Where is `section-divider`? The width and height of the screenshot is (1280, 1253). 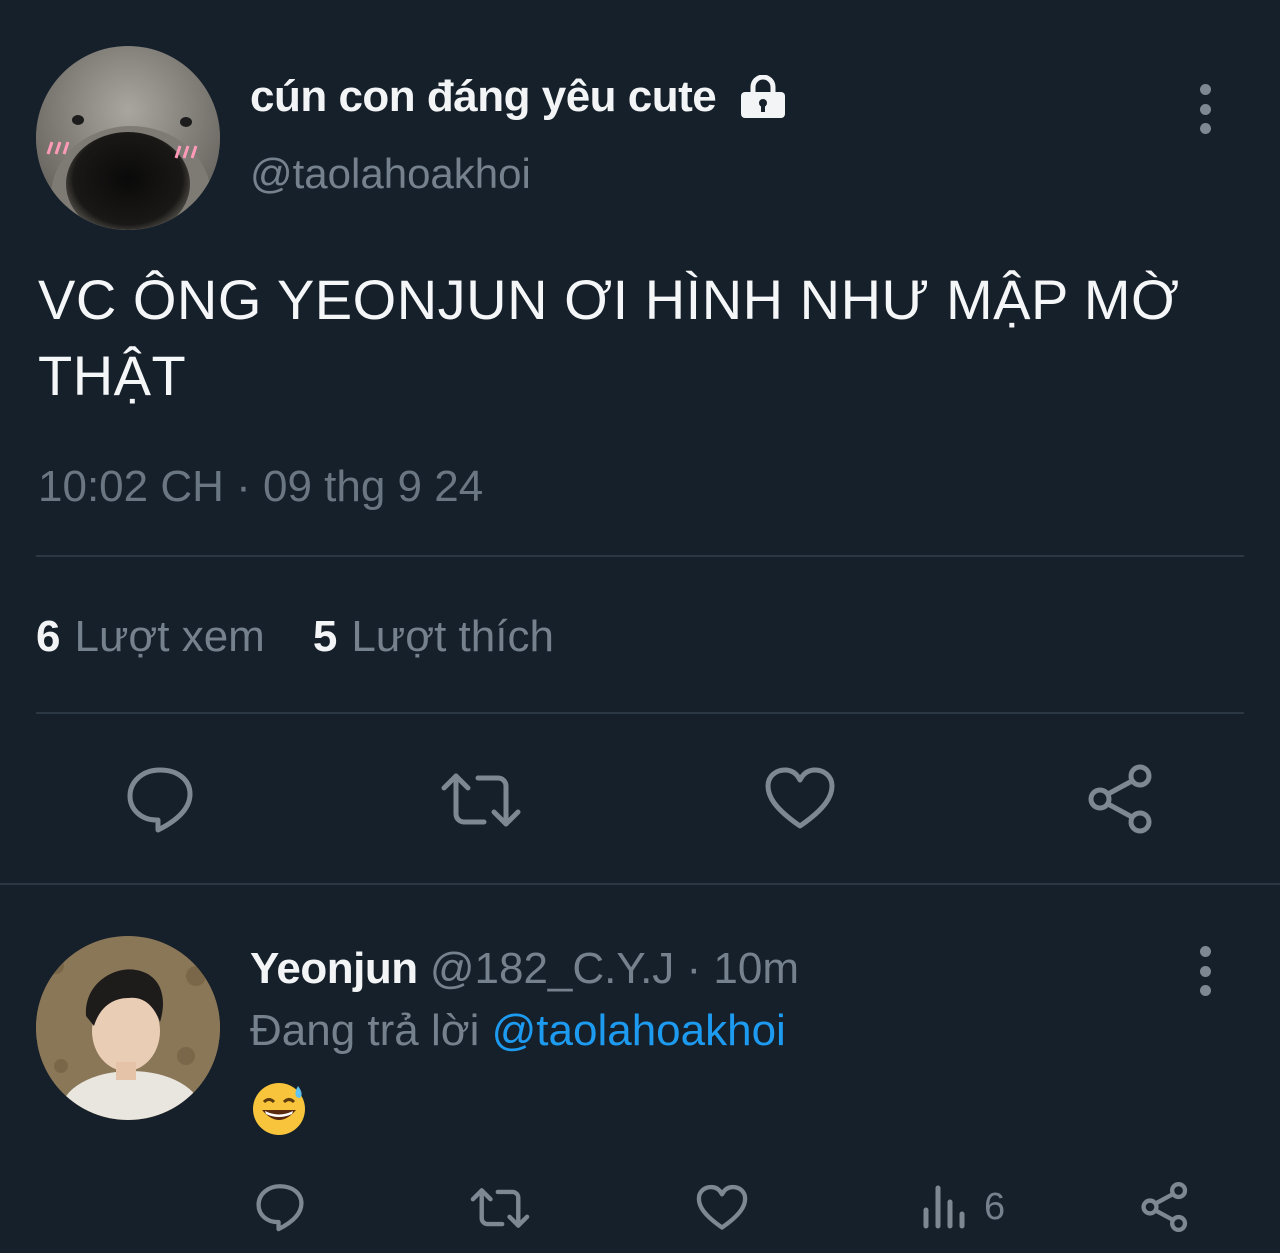
section-divider is located at coordinates (640, 884).